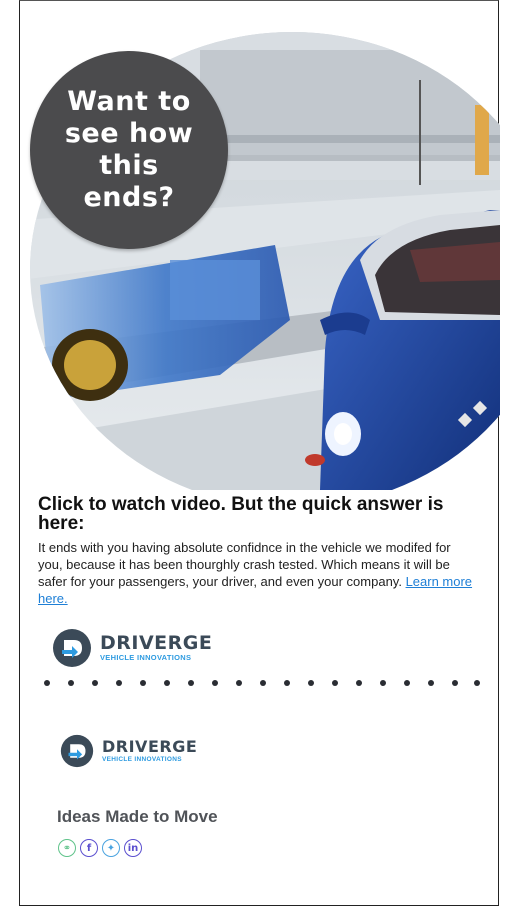  What do you see at coordinates (89, 848) in the screenshot?
I see `facebook-icon: f` at bounding box center [89, 848].